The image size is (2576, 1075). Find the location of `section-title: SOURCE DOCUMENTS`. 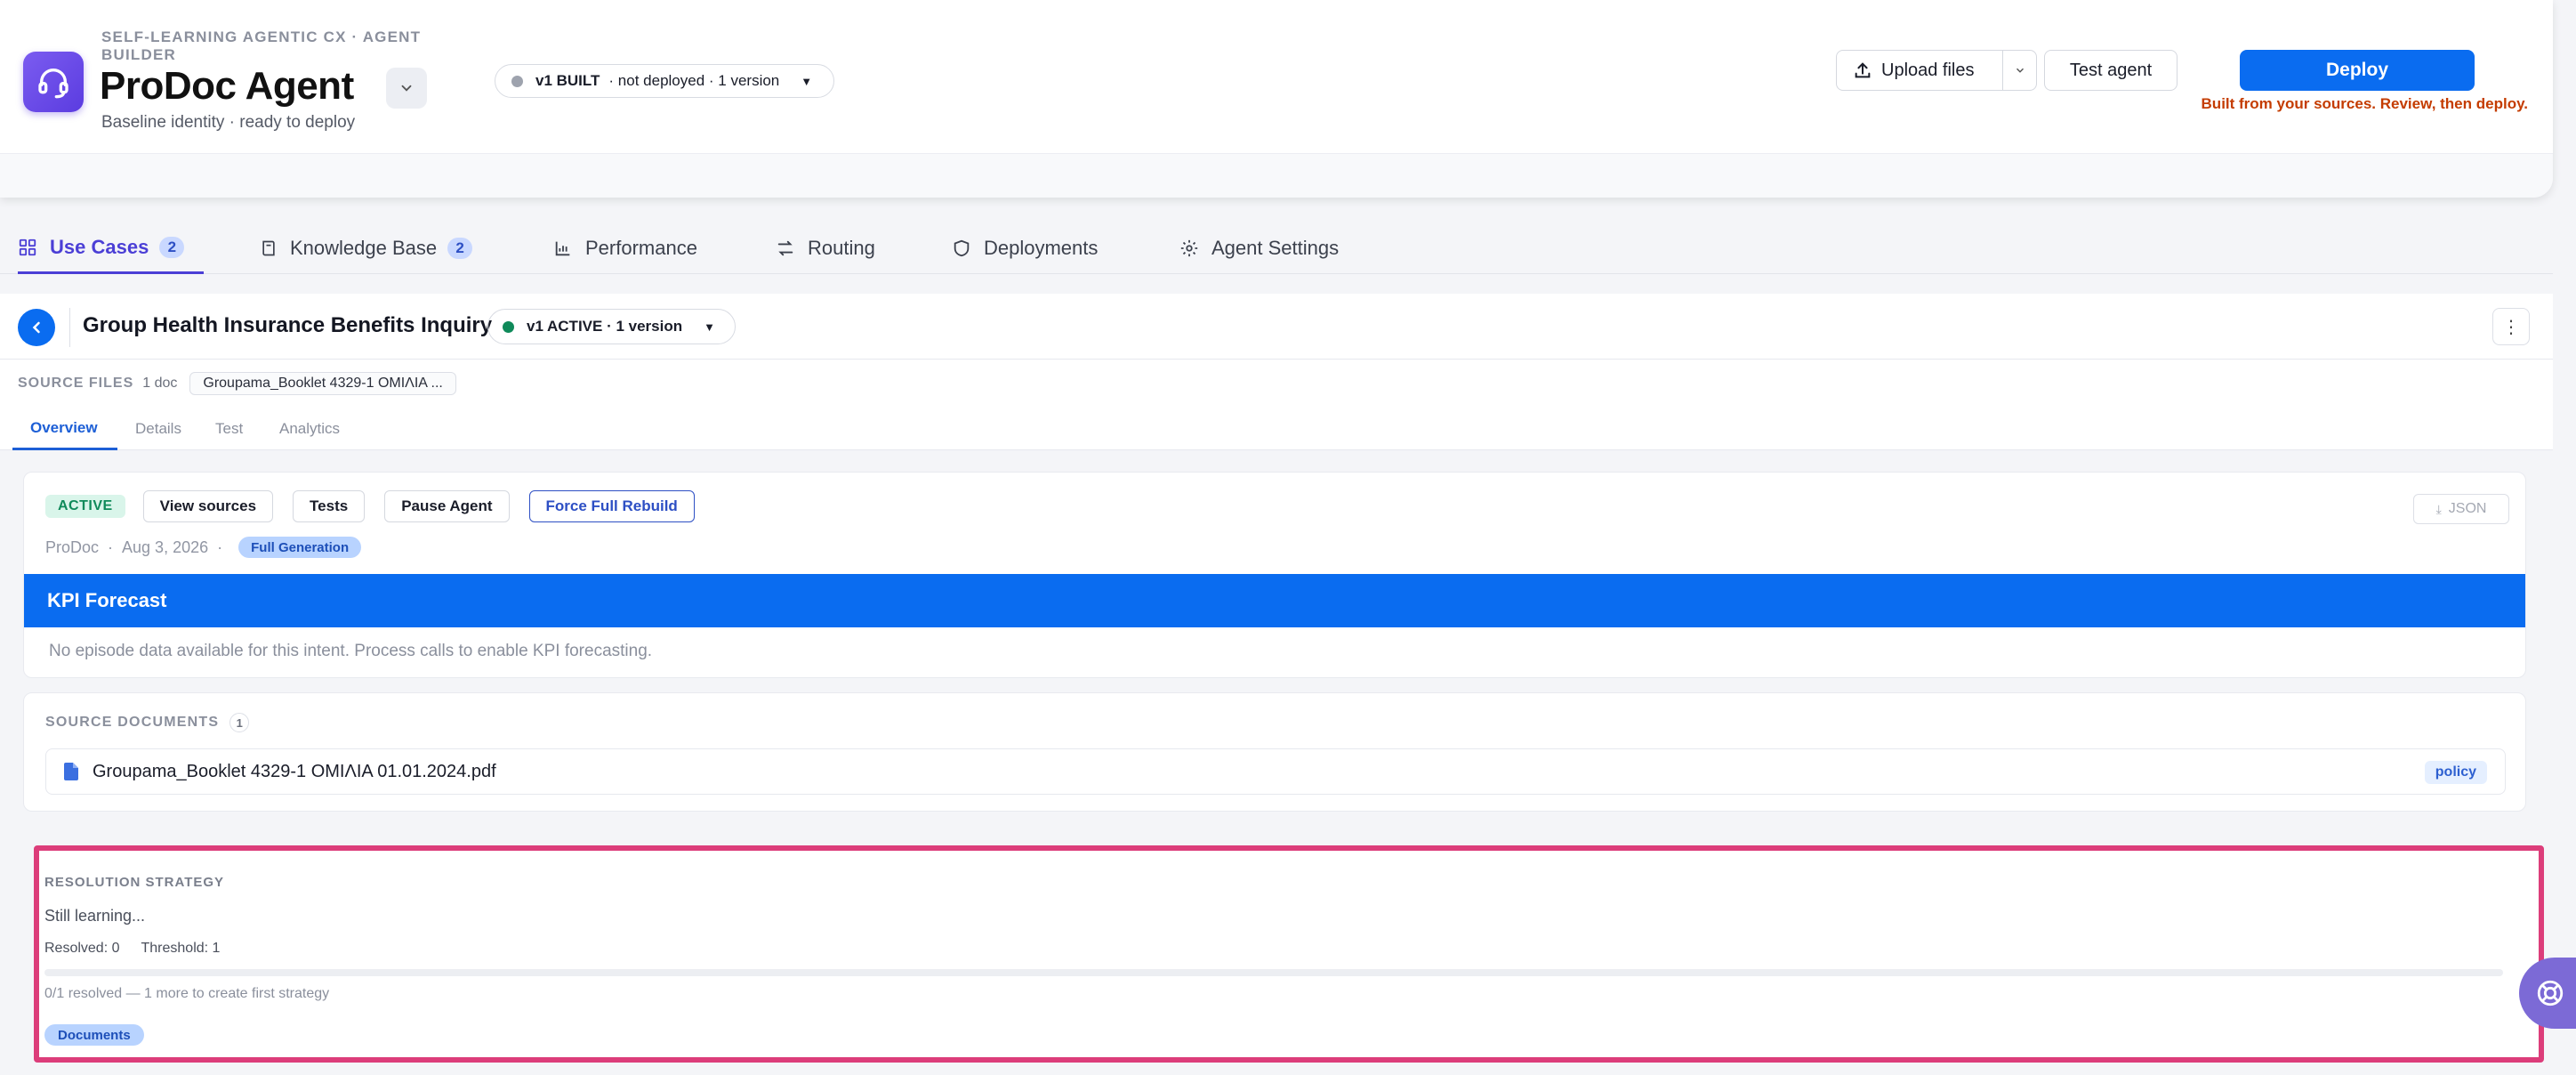

section-title: SOURCE DOCUMENTS is located at coordinates (132, 722).